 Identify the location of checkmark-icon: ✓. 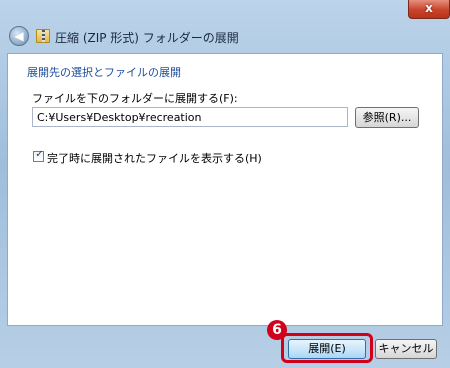
(39, 154).